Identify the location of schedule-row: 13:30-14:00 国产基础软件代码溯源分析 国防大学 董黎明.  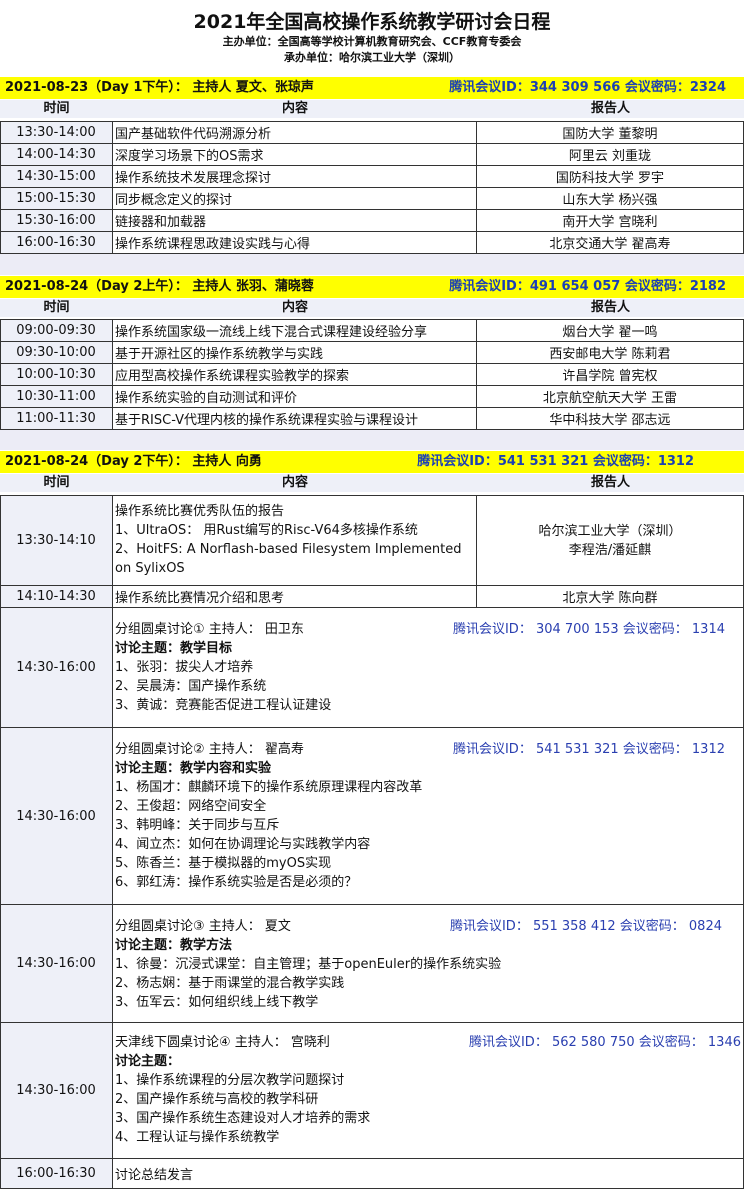
(372, 132).